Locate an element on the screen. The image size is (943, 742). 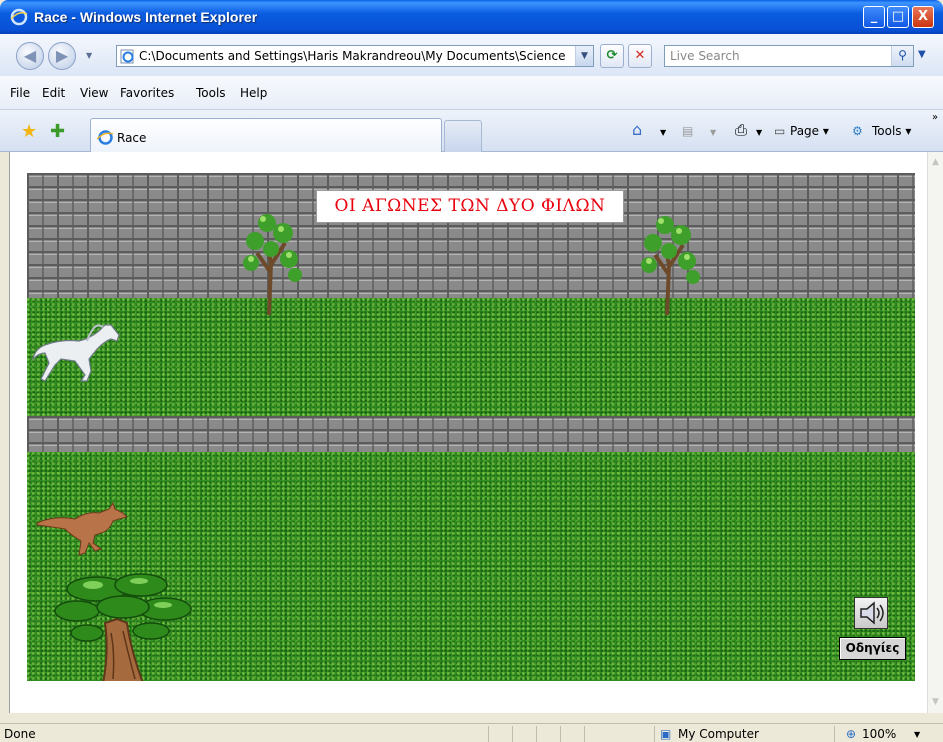
tab-race: Race is located at coordinates (266, 135).